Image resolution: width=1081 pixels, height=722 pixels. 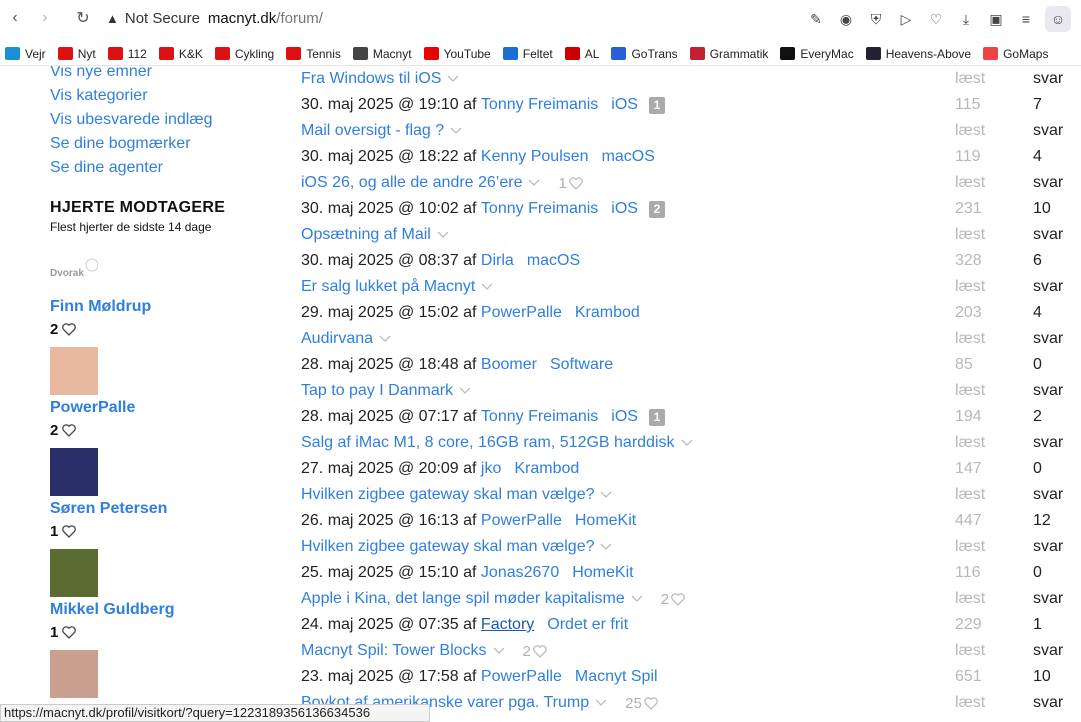 I want to click on topic-author: Dirla, so click(x=497, y=261).